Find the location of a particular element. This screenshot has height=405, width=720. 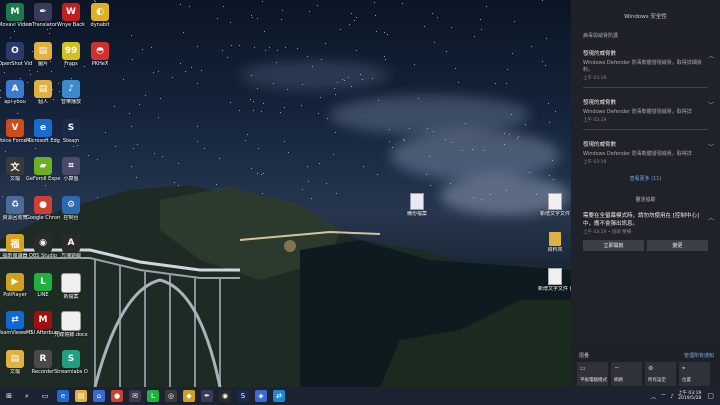

desktop-icon: 99 Fraps is located at coordinates (71, 54).